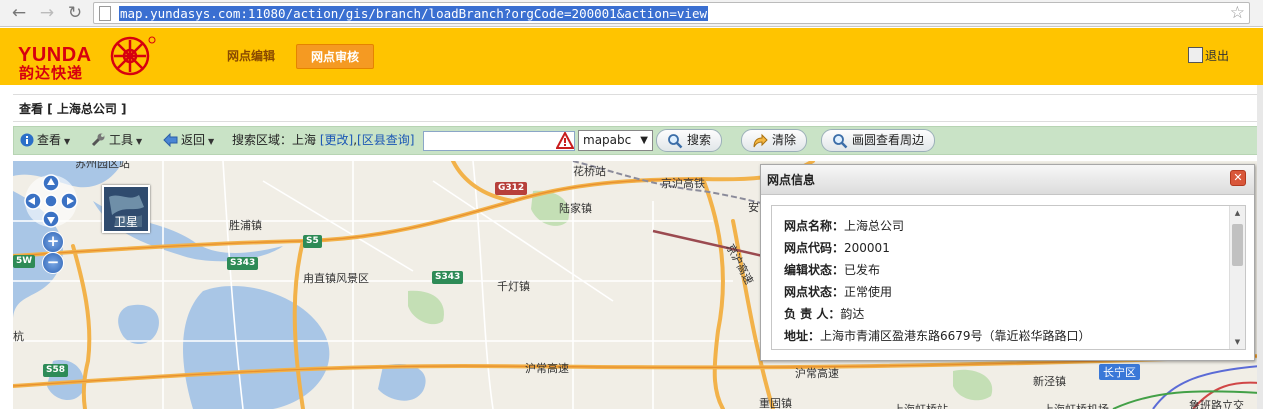  I want to click on info-value: 已发布, so click(862, 270).